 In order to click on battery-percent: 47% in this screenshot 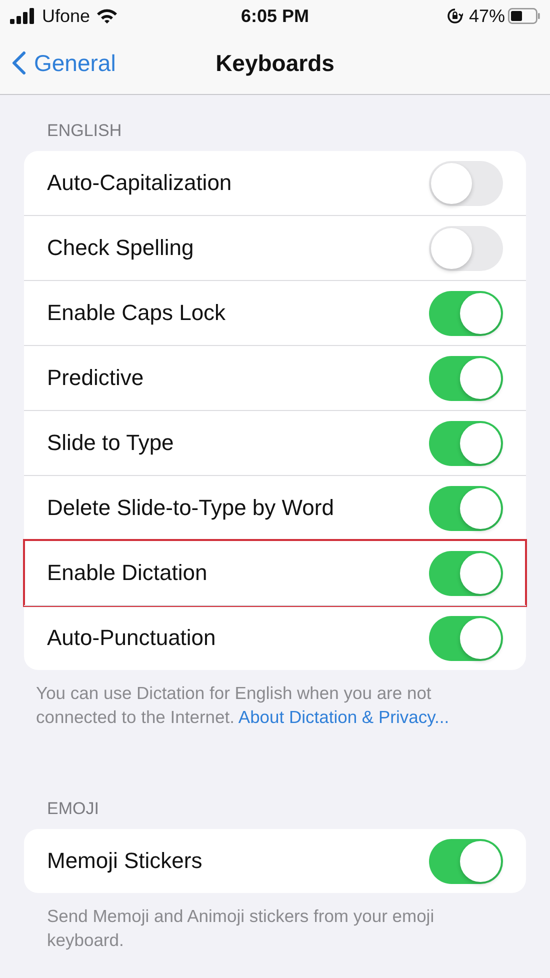, I will do `click(486, 16)`.